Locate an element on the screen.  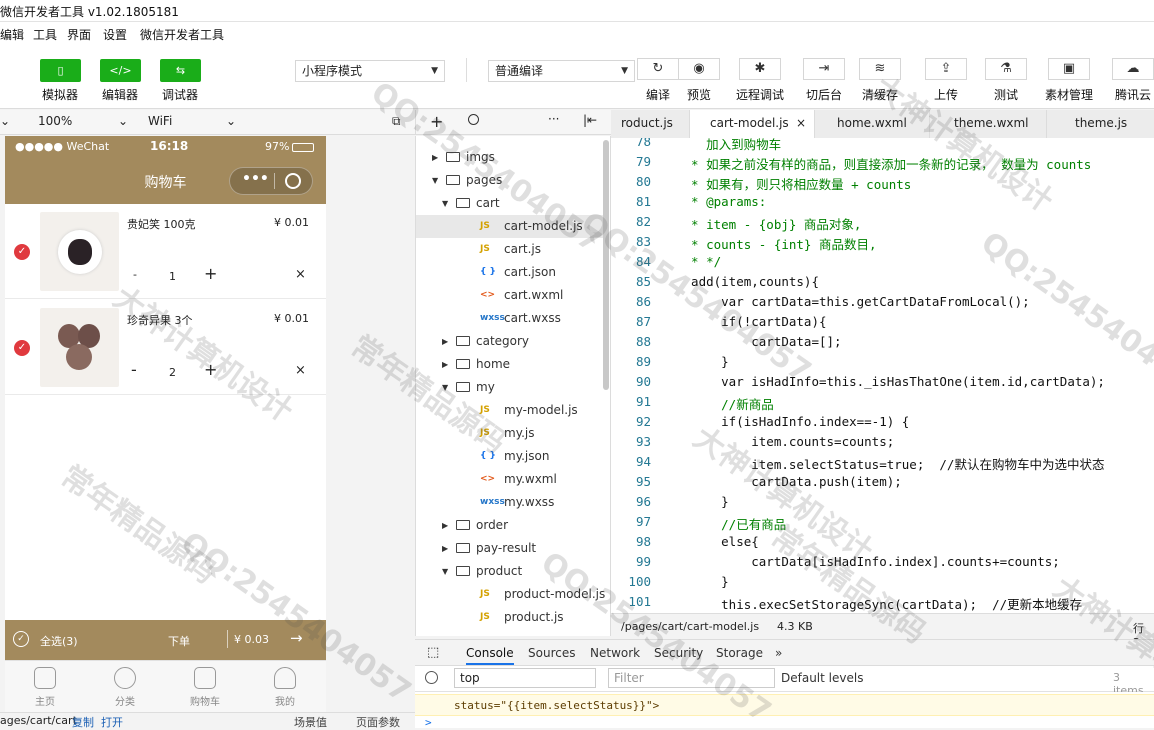
more-icon: ••• is located at coordinates (255, 179).